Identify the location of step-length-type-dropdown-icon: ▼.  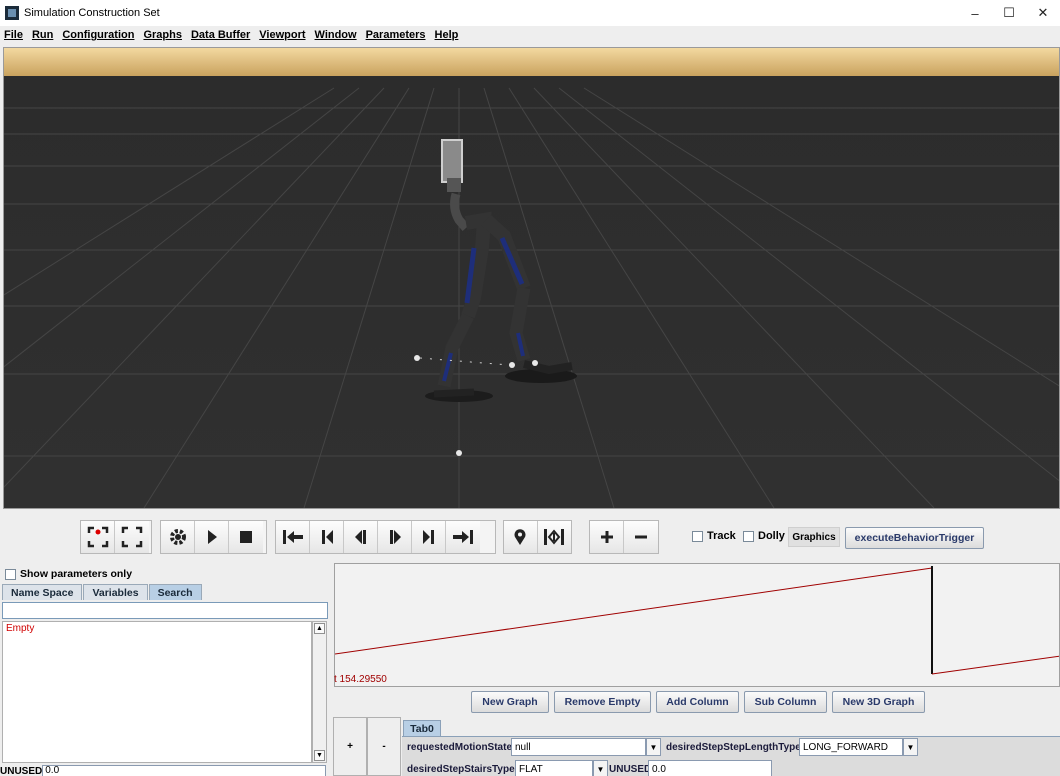
(910, 747).